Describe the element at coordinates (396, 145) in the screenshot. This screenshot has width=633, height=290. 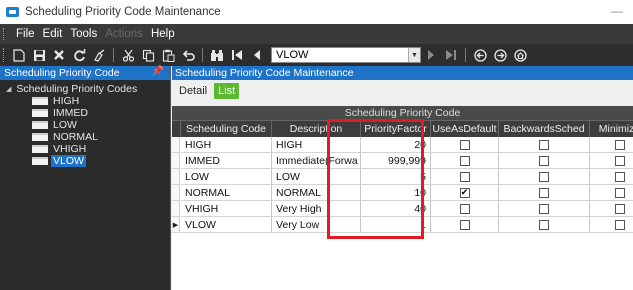
I see `cell-factor: 20` at that location.